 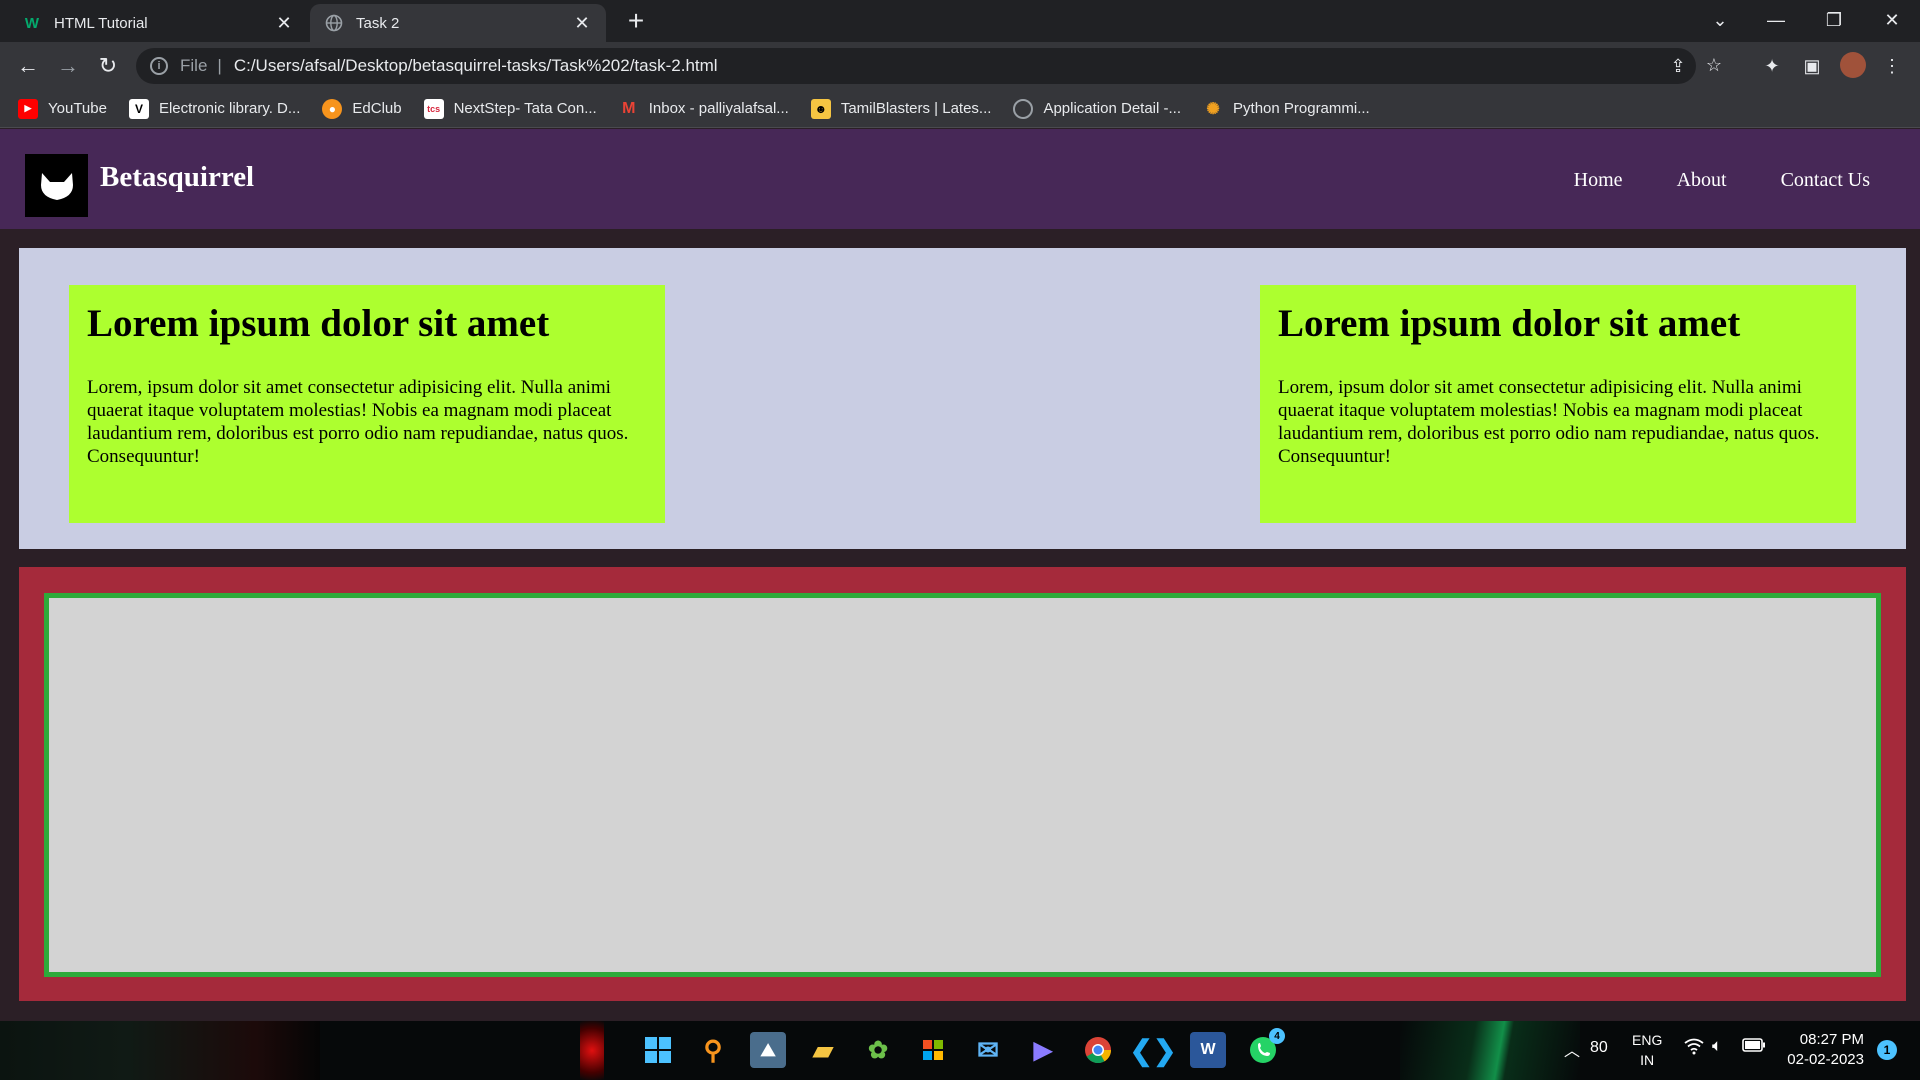 I want to click on bookmark-label: EdClub, so click(x=377, y=108).